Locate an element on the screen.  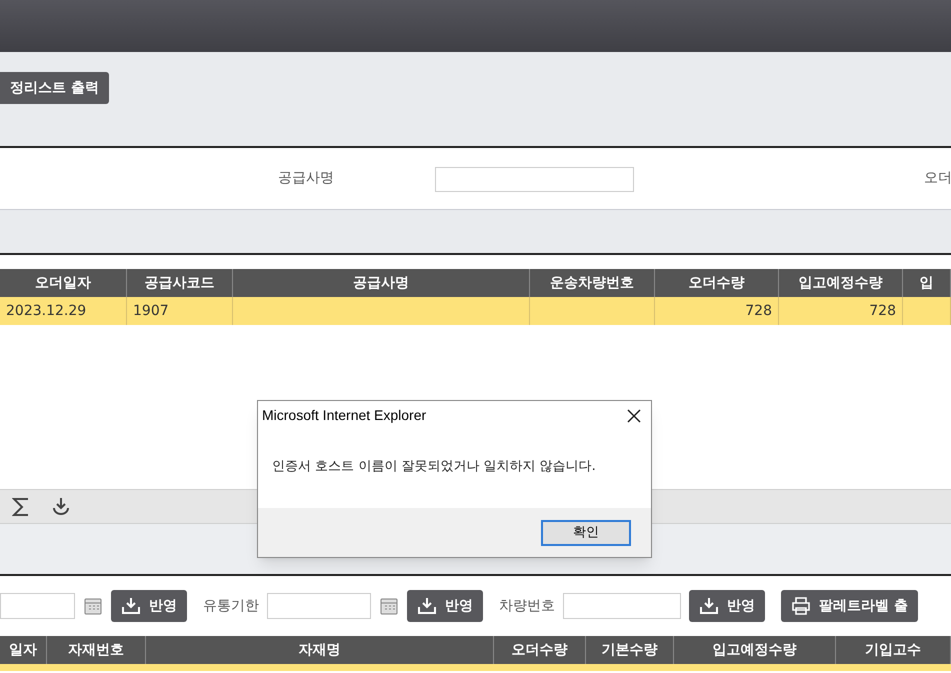
dialog-title: Microsoft Internet Explorer is located at coordinates (344, 415).